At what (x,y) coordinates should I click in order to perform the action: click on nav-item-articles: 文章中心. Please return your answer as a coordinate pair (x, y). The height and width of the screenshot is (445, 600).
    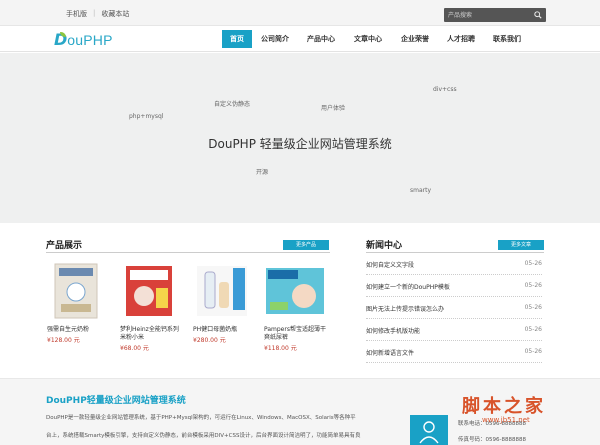
    Looking at the image, I should click on (368, 39).